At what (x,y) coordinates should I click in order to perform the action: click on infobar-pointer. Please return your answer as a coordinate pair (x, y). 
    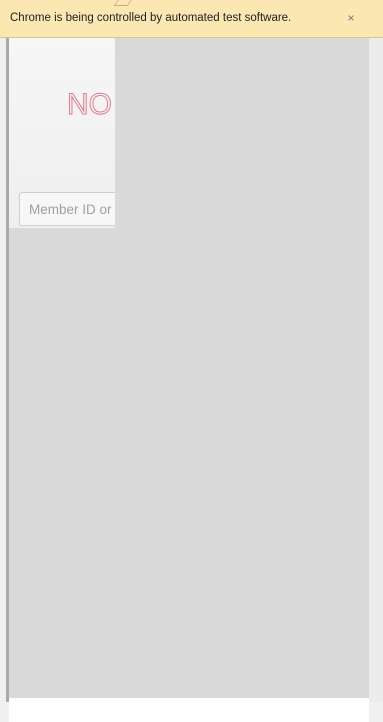
    Looking at the image, I should click on (123, 3).